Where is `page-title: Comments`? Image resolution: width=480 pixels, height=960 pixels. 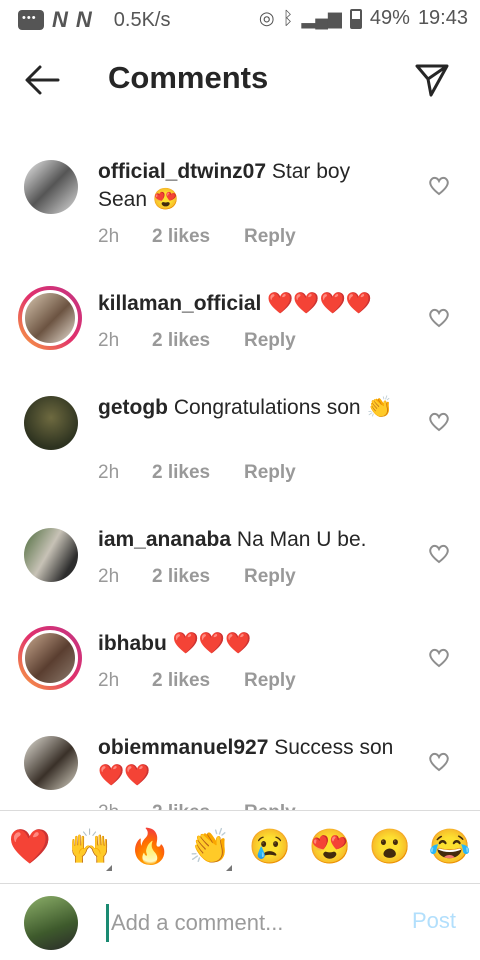 page-title: Comments is located at coordinates (188, 77).